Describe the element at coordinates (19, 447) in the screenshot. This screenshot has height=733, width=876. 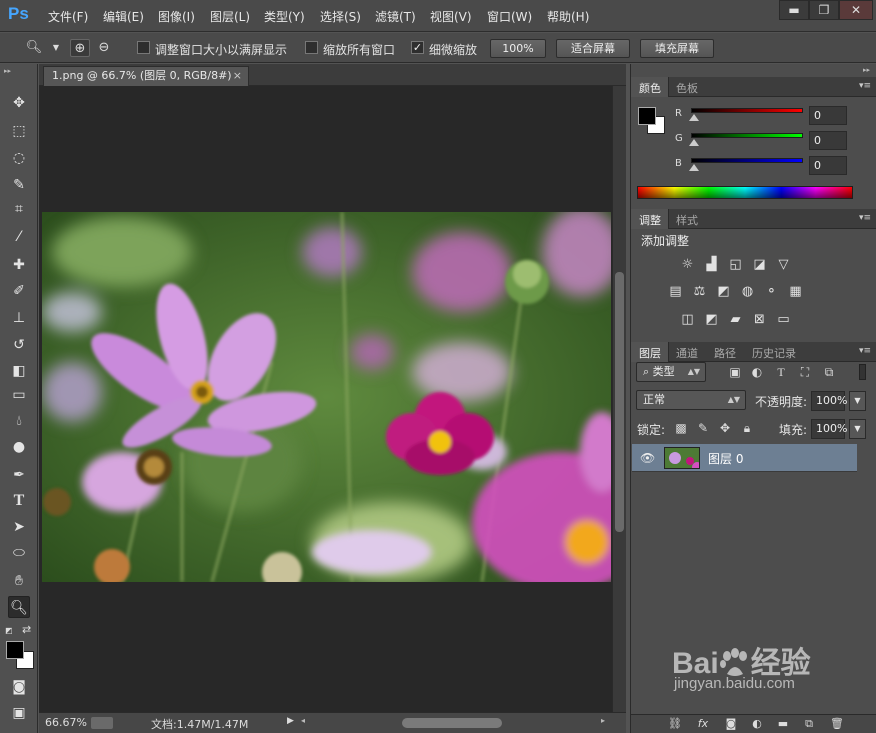
I see `dodge-tool-icon: ●` at that location.